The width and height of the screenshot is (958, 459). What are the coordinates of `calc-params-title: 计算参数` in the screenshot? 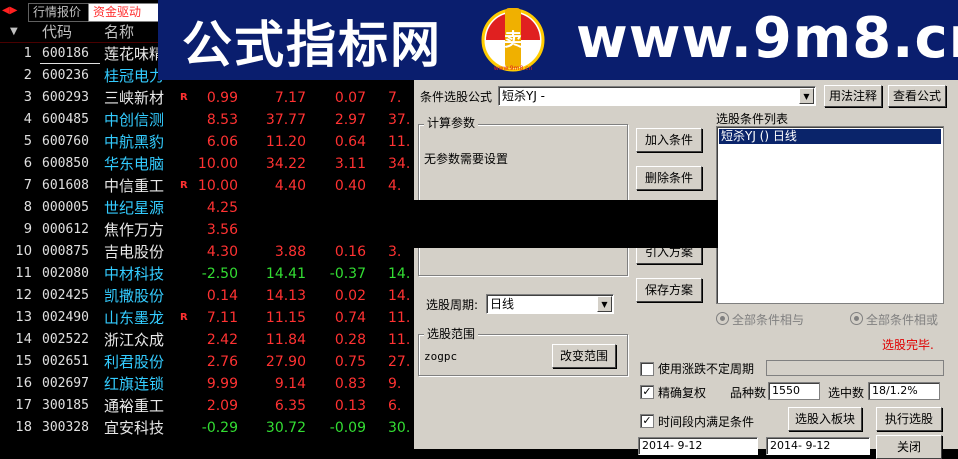 It's located at (451, 123).